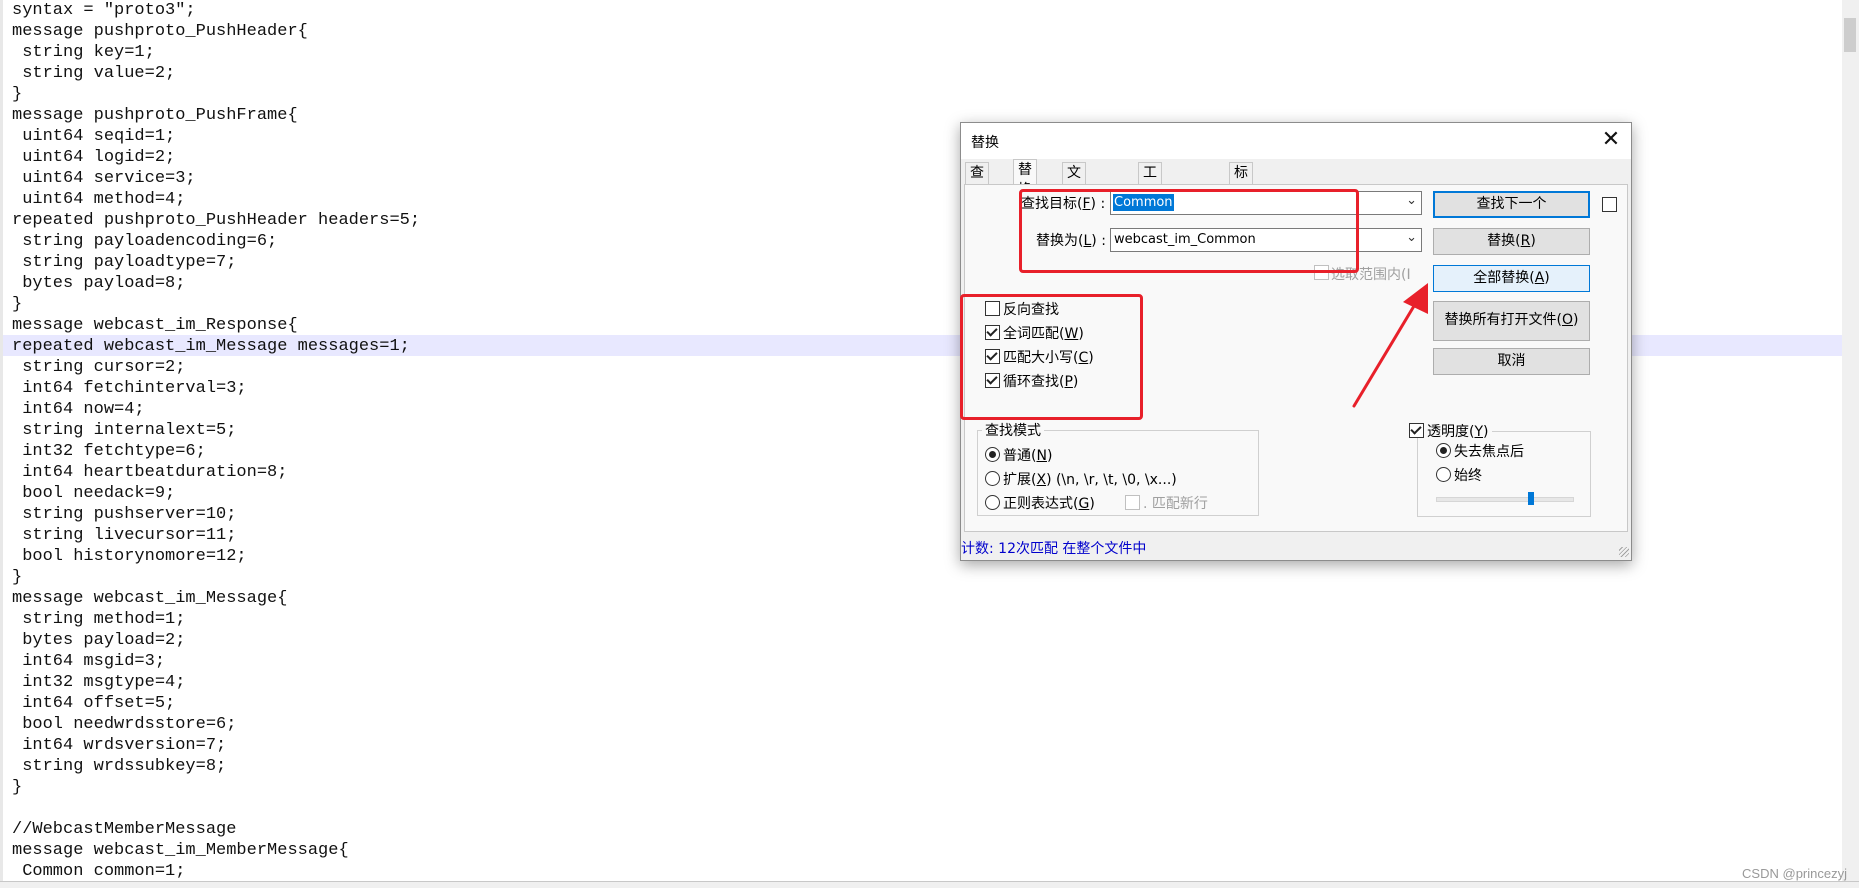 The height and width of the screenshot is (888, 1859). Describe the element at coordinates (93, 136) in the screenshot. I see `code-line: uint64 seqid=1;` at that location.